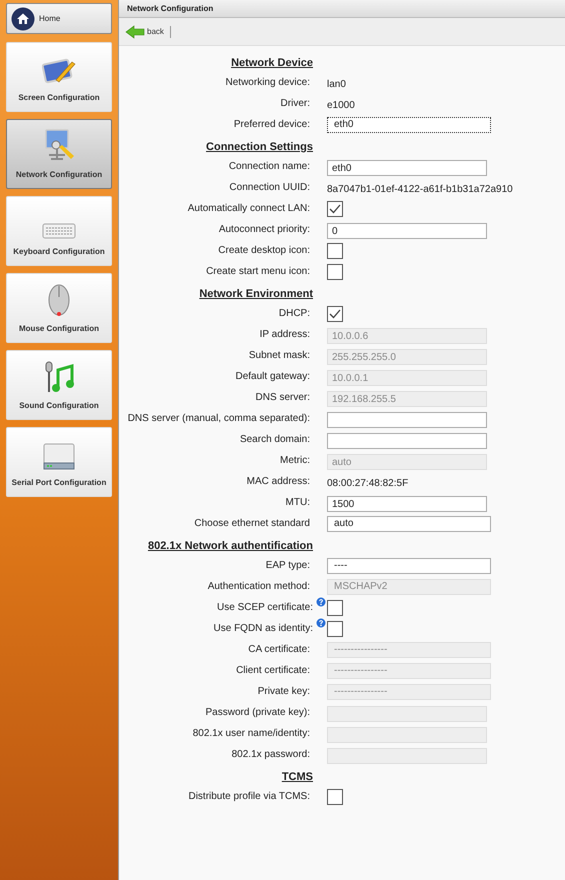 This screenshot has height=880, width=565. What do you see at coordinates (279, 356) in the screenshot?
I see `field-label: Subnet mask:` at bounding box center [279, 356].